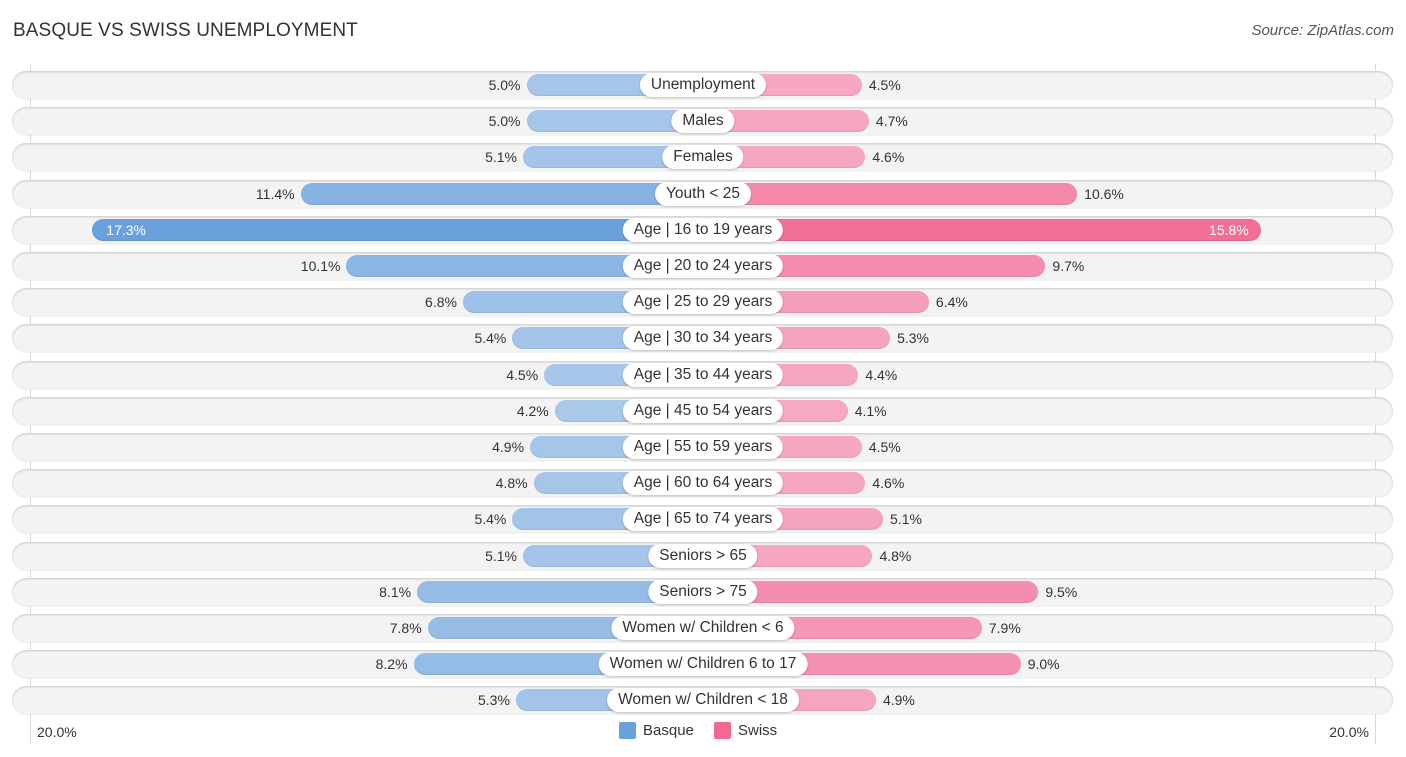 Image resolution: width=1406 pixels, height=757 pixels. I want to click on value-label-basque: 17.3%, so click(126, 229).